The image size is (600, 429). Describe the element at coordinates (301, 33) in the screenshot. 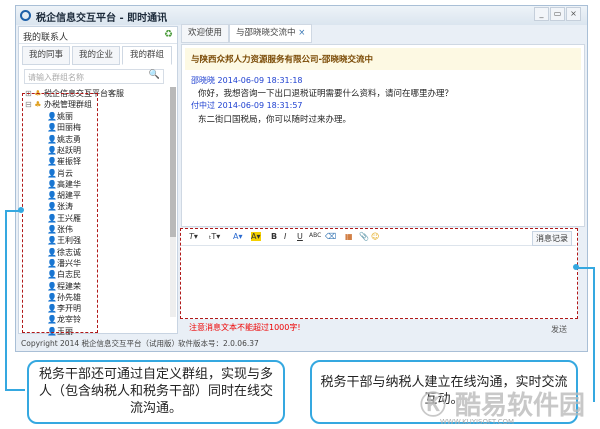

I see `close-tab-icon: ×` at that location.